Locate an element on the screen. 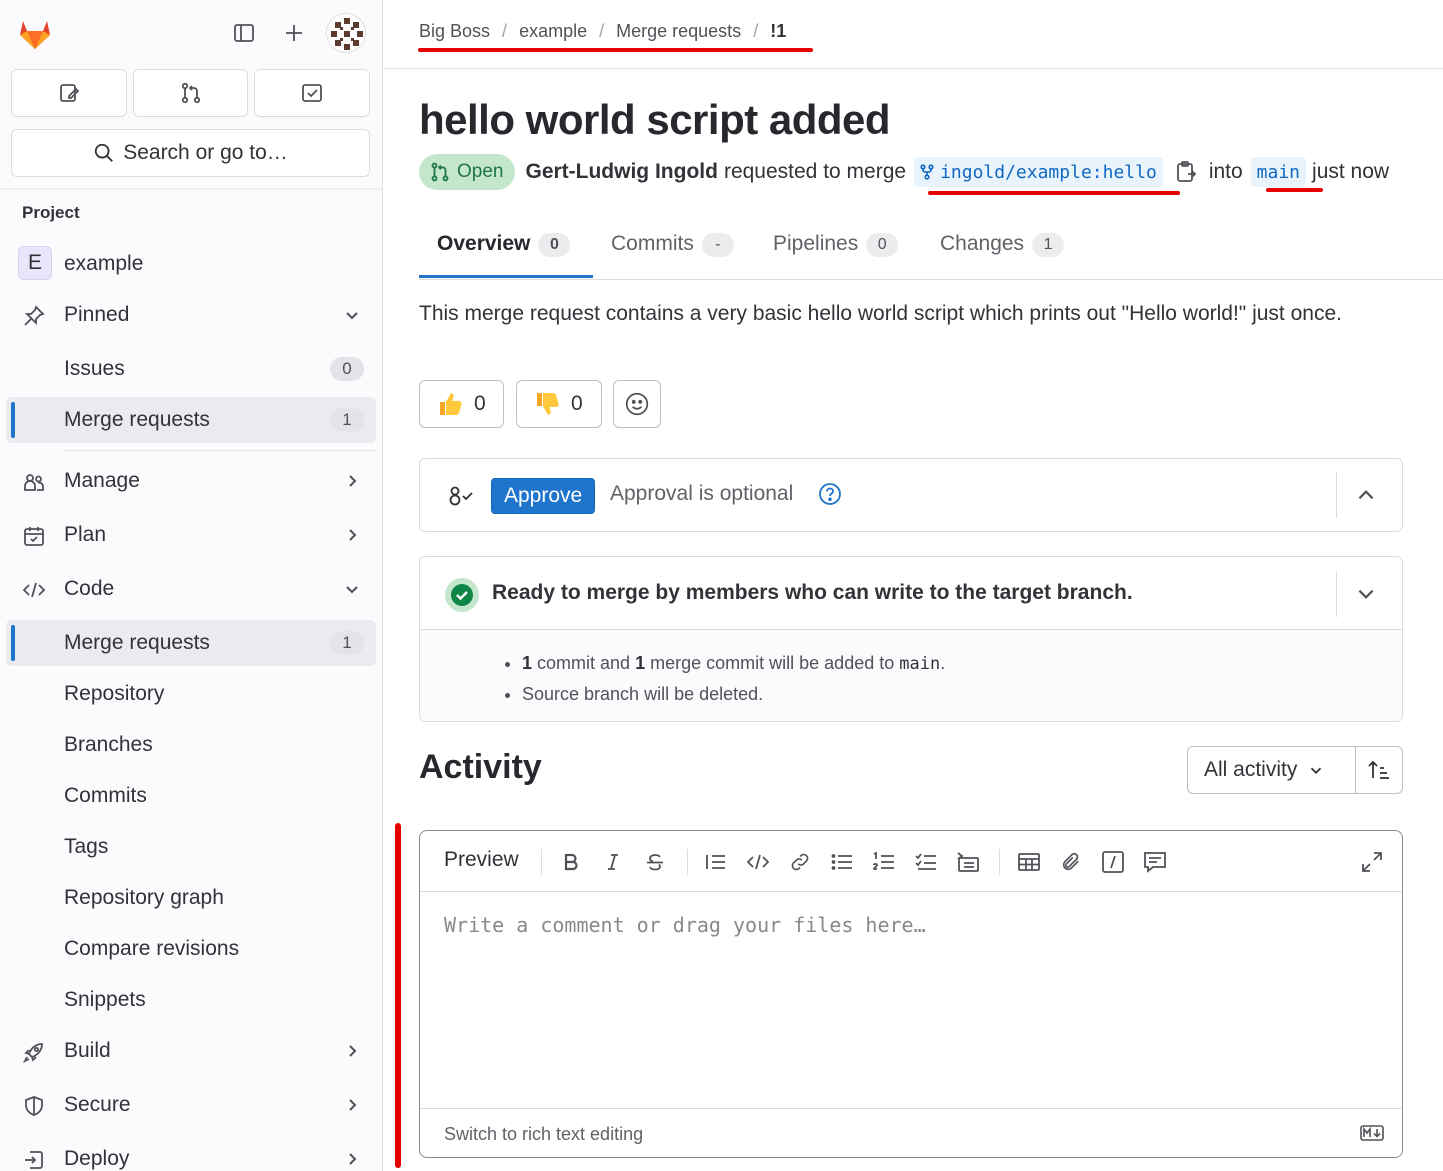  bold-icon is located at coordinates (571, 862).